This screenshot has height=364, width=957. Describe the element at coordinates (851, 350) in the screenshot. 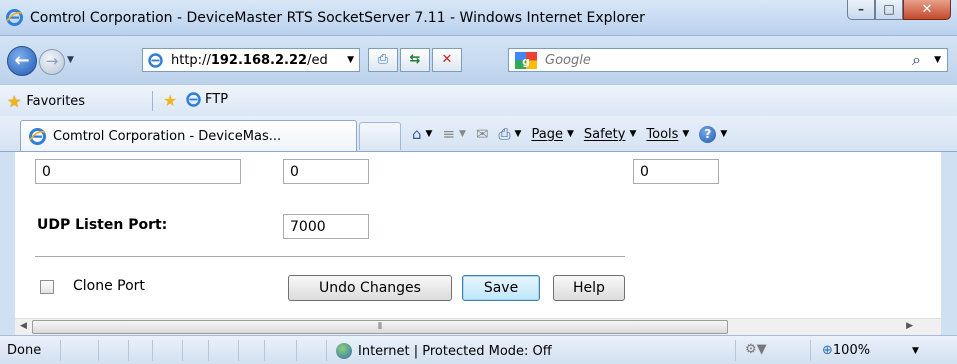

I see `zoom-label: 100%` at that location.